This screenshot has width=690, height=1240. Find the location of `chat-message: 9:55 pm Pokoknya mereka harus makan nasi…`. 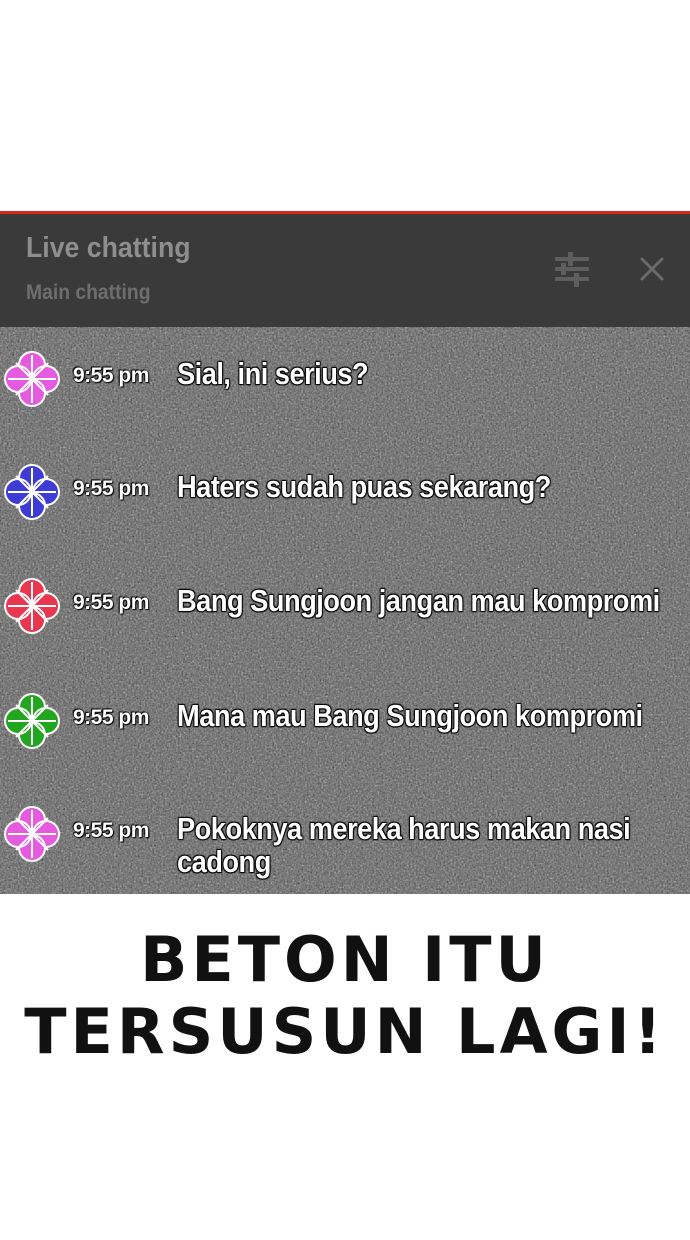

chat-message: 9:55 pm Pokoknya mereka harus makan nasi… is located at coordinates (345, 842).